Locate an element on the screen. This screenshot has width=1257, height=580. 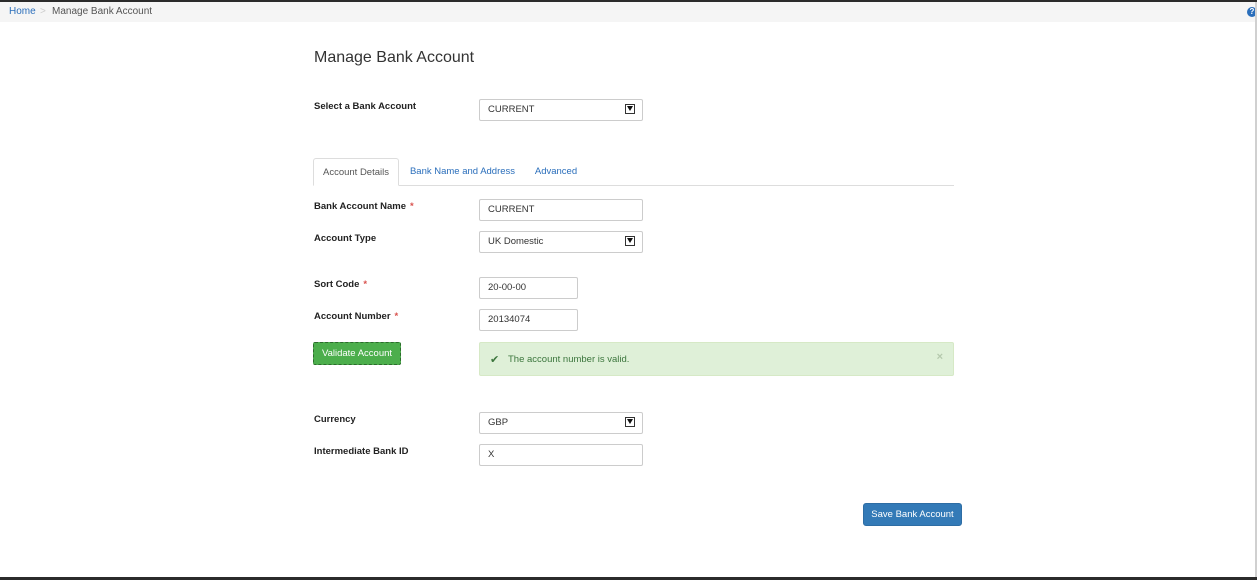
check-icon: ✔ is located at coordinates (495, 360).